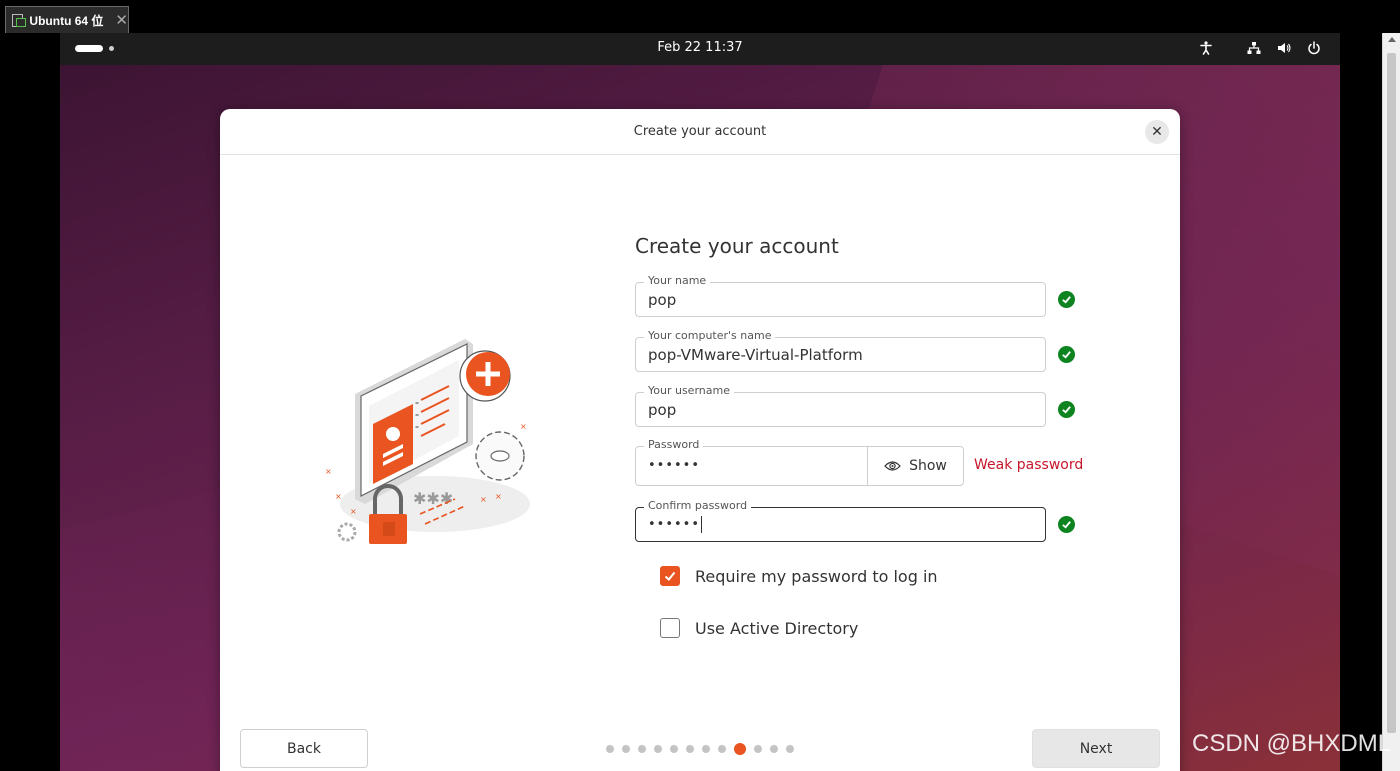 This screenshot has width=1400, height=771. I want to click on your-name-field: Your name pop, so click(840, 295).